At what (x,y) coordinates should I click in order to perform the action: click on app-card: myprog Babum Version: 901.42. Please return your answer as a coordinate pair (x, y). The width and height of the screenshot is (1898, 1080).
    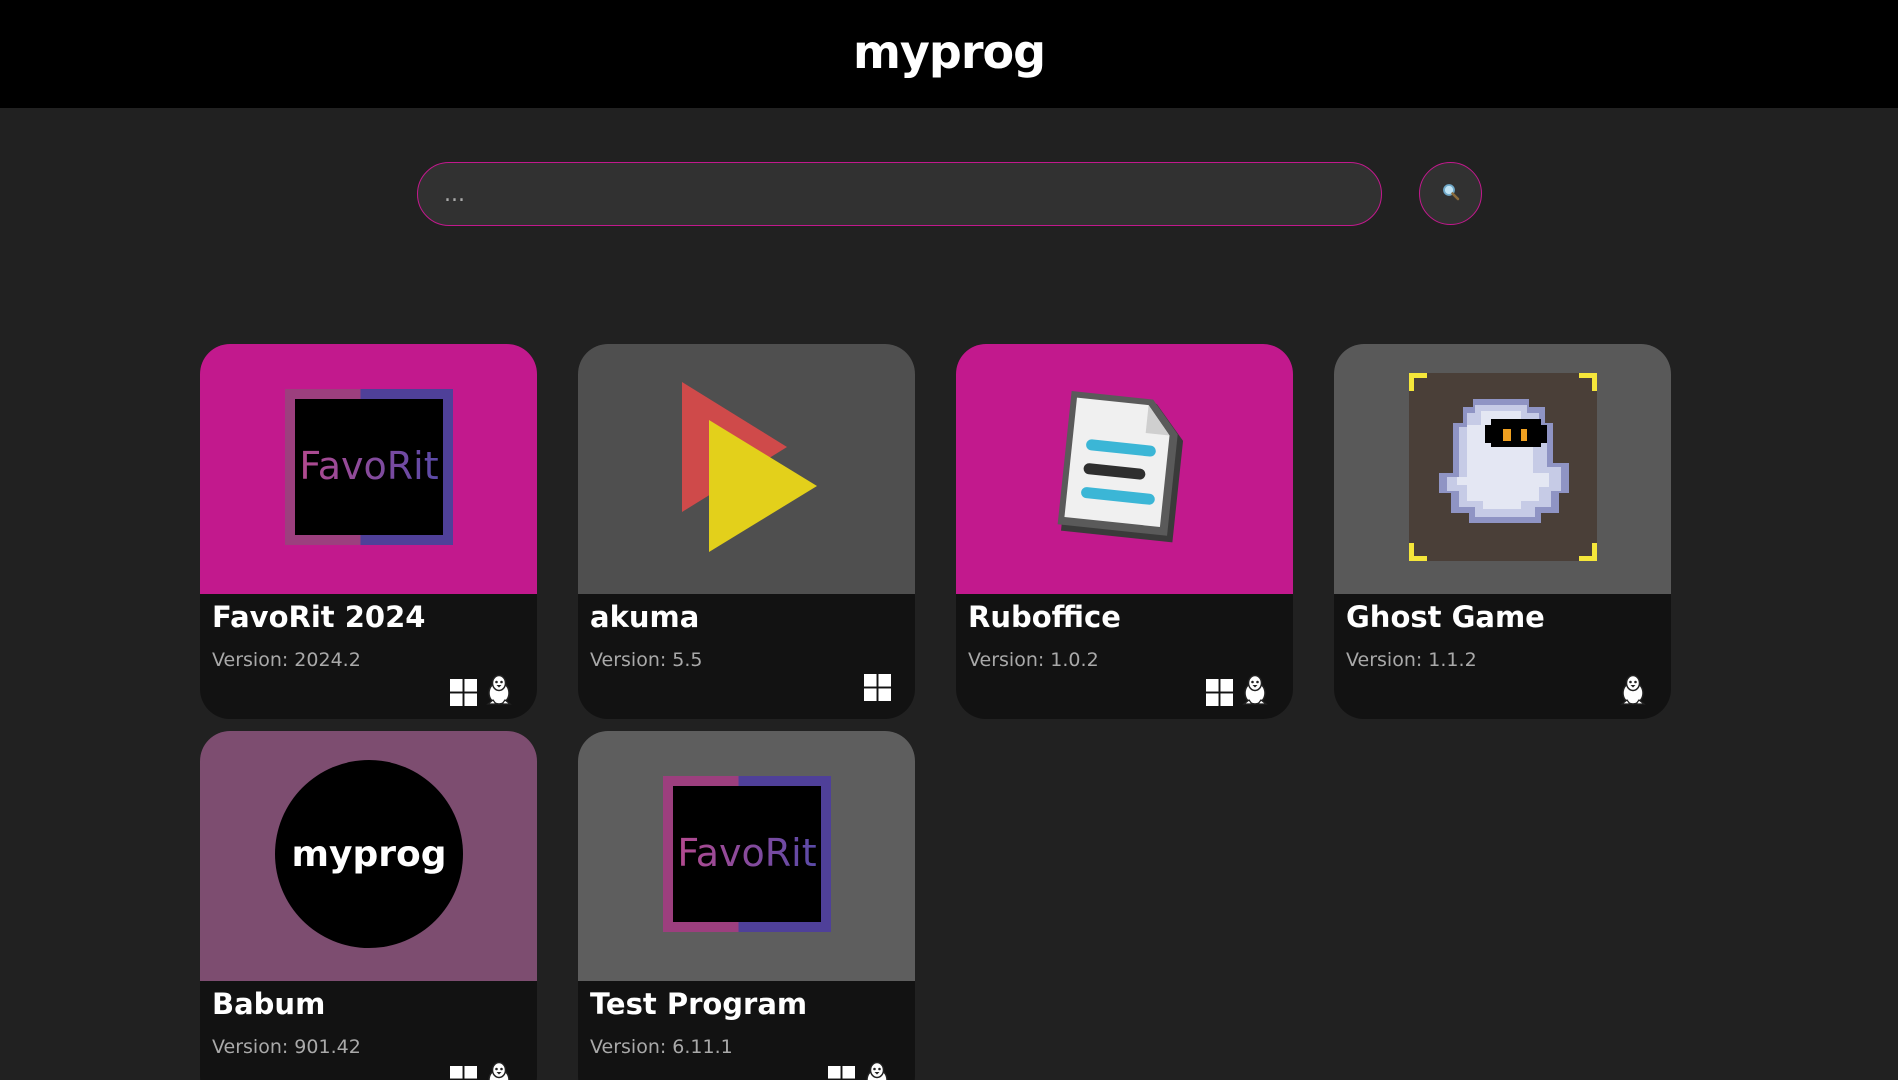
    Looking at the image, I should click on (368, 905).